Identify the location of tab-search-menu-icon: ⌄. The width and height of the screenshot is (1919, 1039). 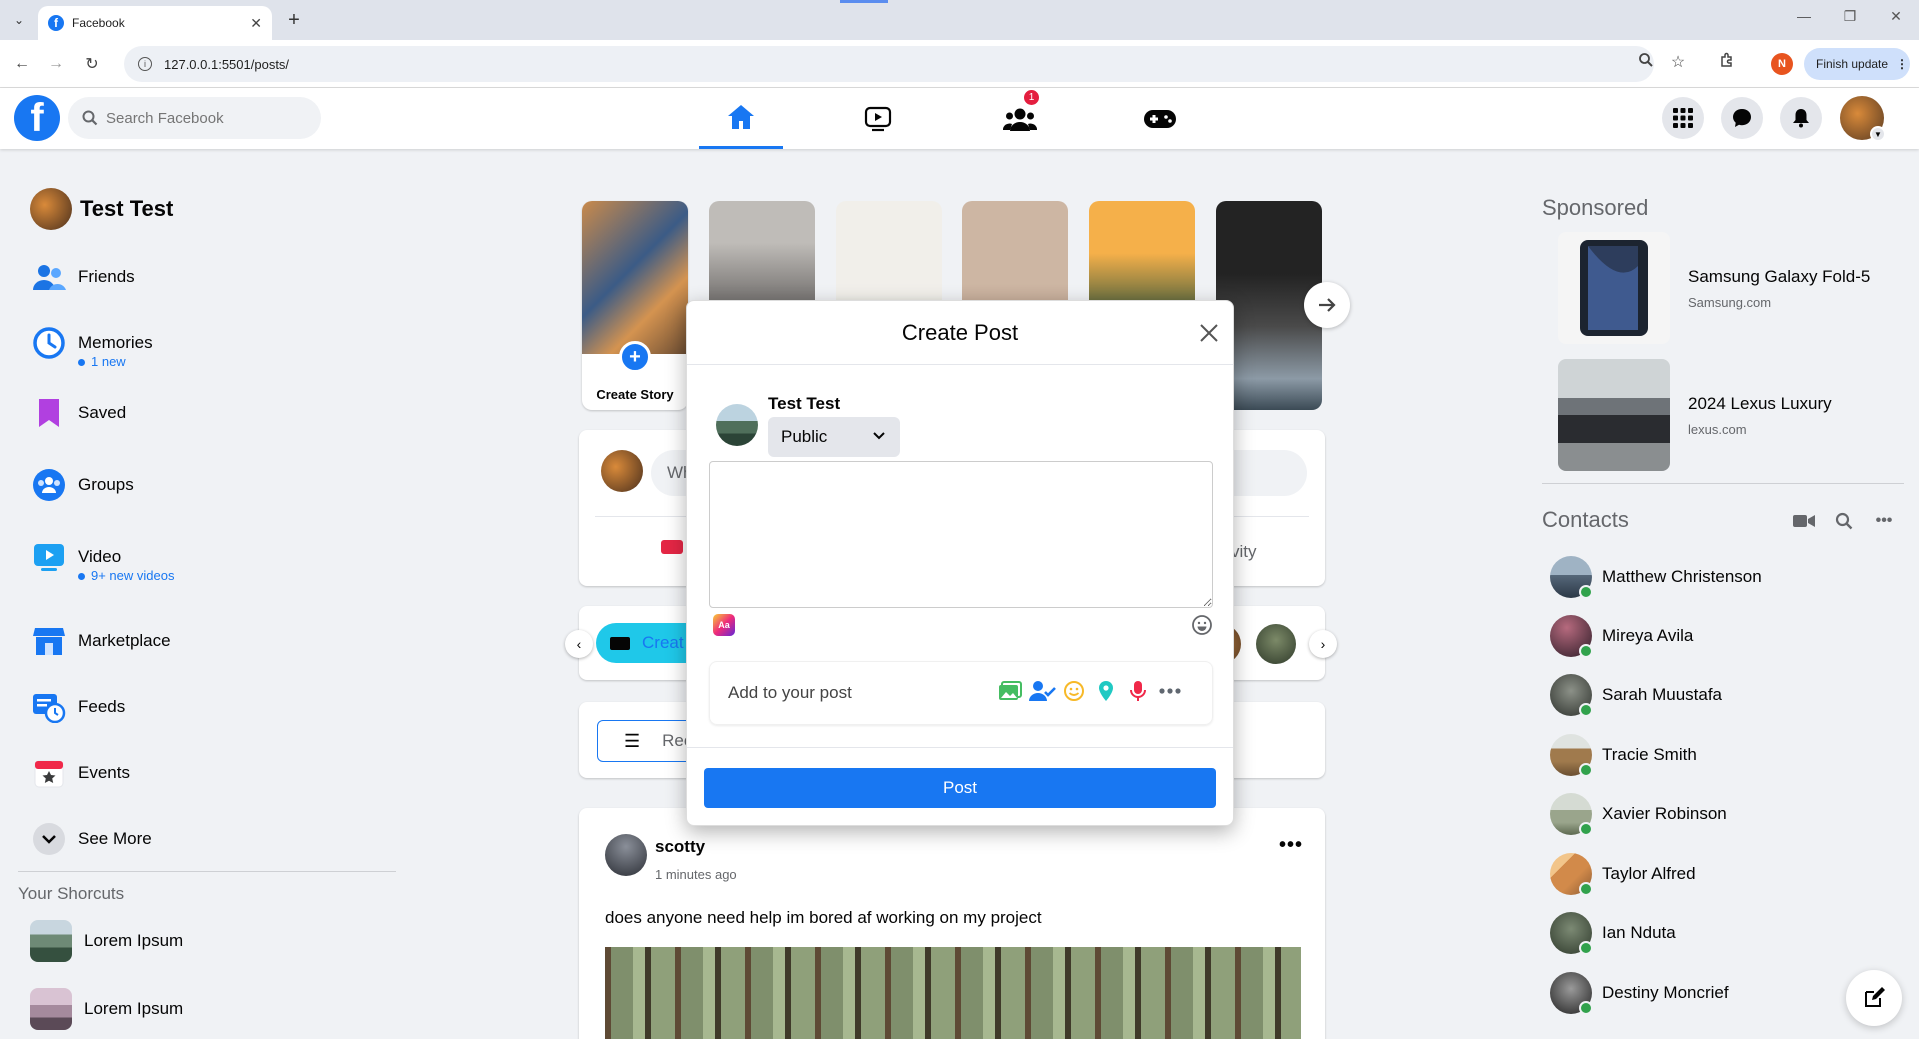
(19, 20).